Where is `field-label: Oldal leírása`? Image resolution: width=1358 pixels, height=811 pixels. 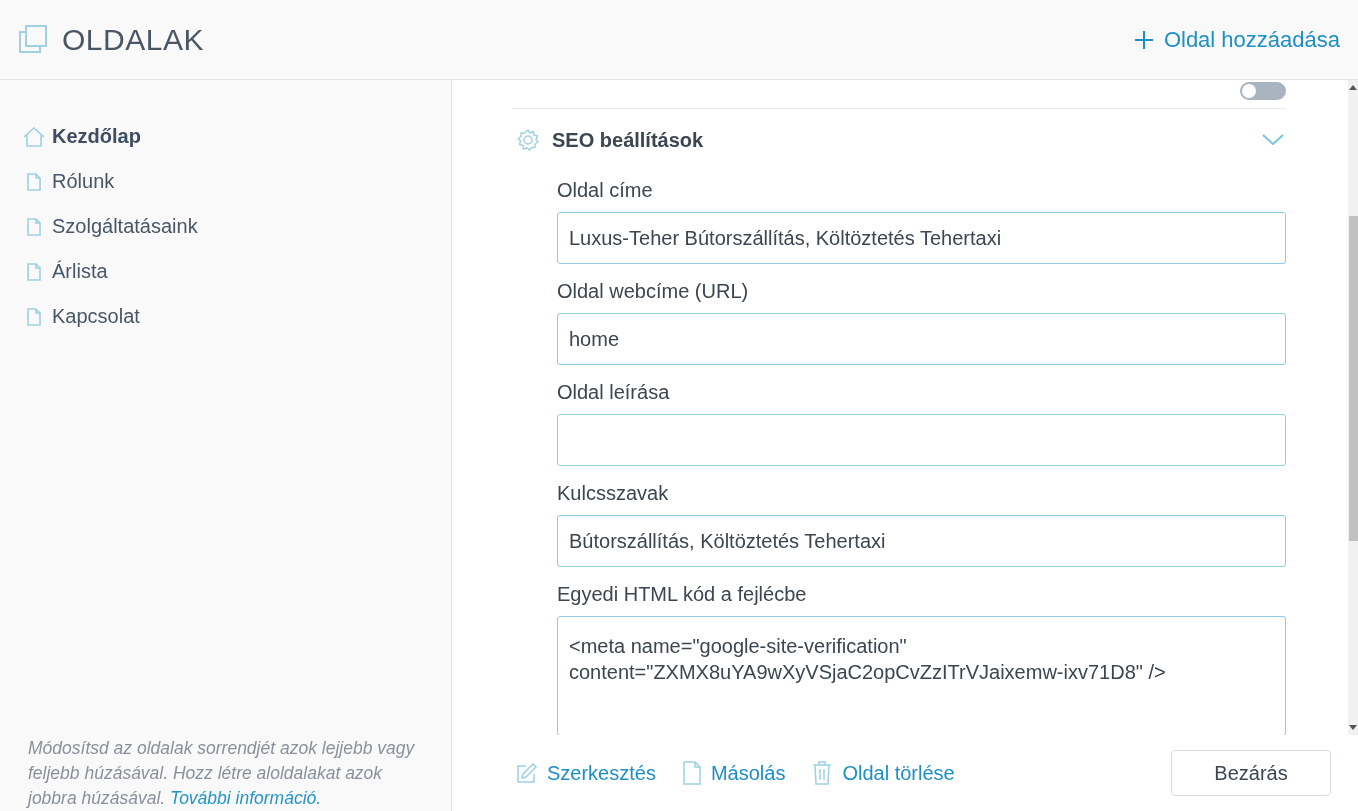
field-label: Oldal leírása is located at coordinates (614, 392).